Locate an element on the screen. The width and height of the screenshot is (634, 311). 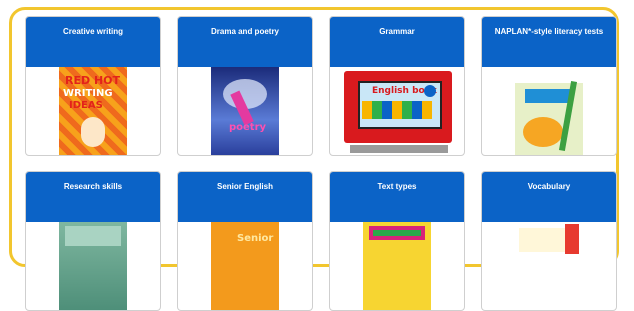
card-senior-english: Senior English Senior is located at coordinates (245, 241).